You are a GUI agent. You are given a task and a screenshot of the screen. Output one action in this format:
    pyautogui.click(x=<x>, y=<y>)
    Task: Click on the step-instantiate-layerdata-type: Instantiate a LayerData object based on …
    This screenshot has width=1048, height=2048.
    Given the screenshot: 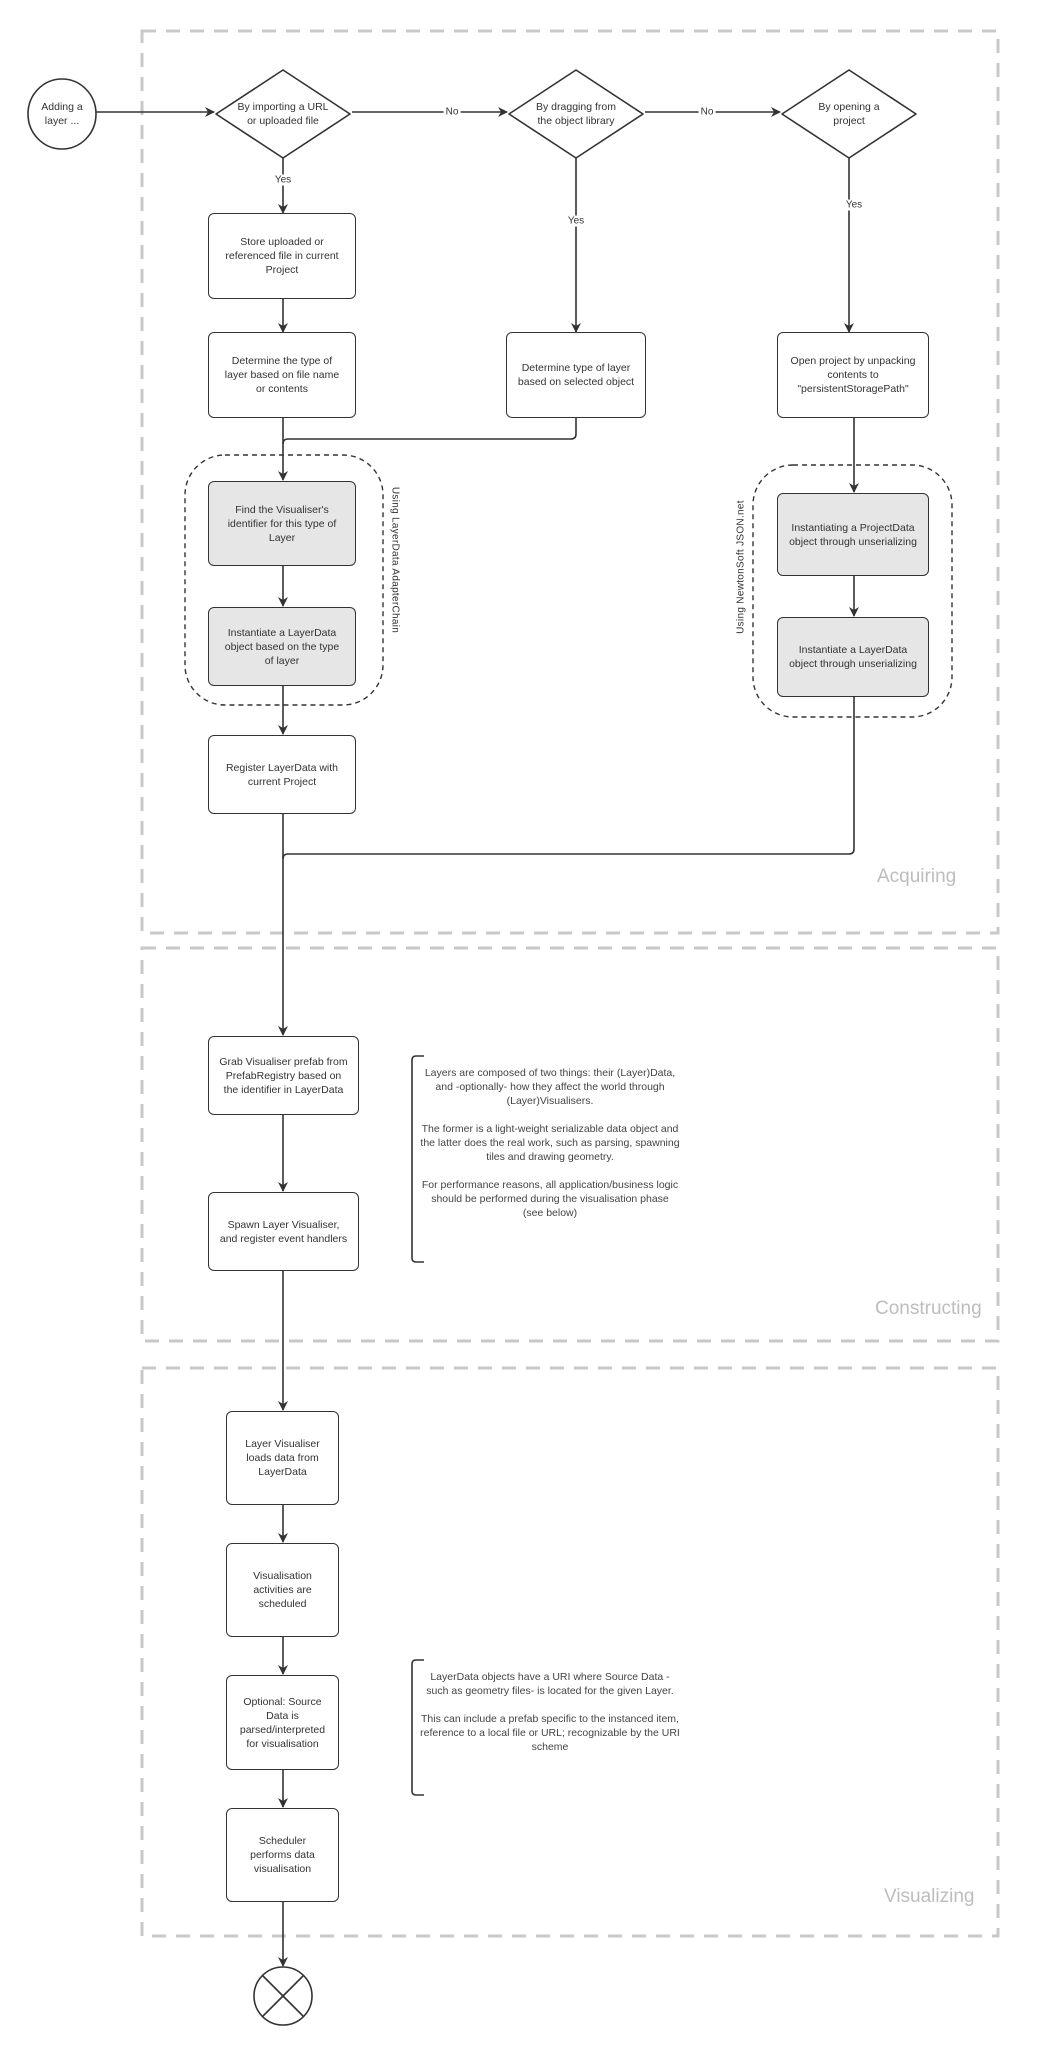 What is the action you would take?
    pyautogui.click(x=282, y=646)
    